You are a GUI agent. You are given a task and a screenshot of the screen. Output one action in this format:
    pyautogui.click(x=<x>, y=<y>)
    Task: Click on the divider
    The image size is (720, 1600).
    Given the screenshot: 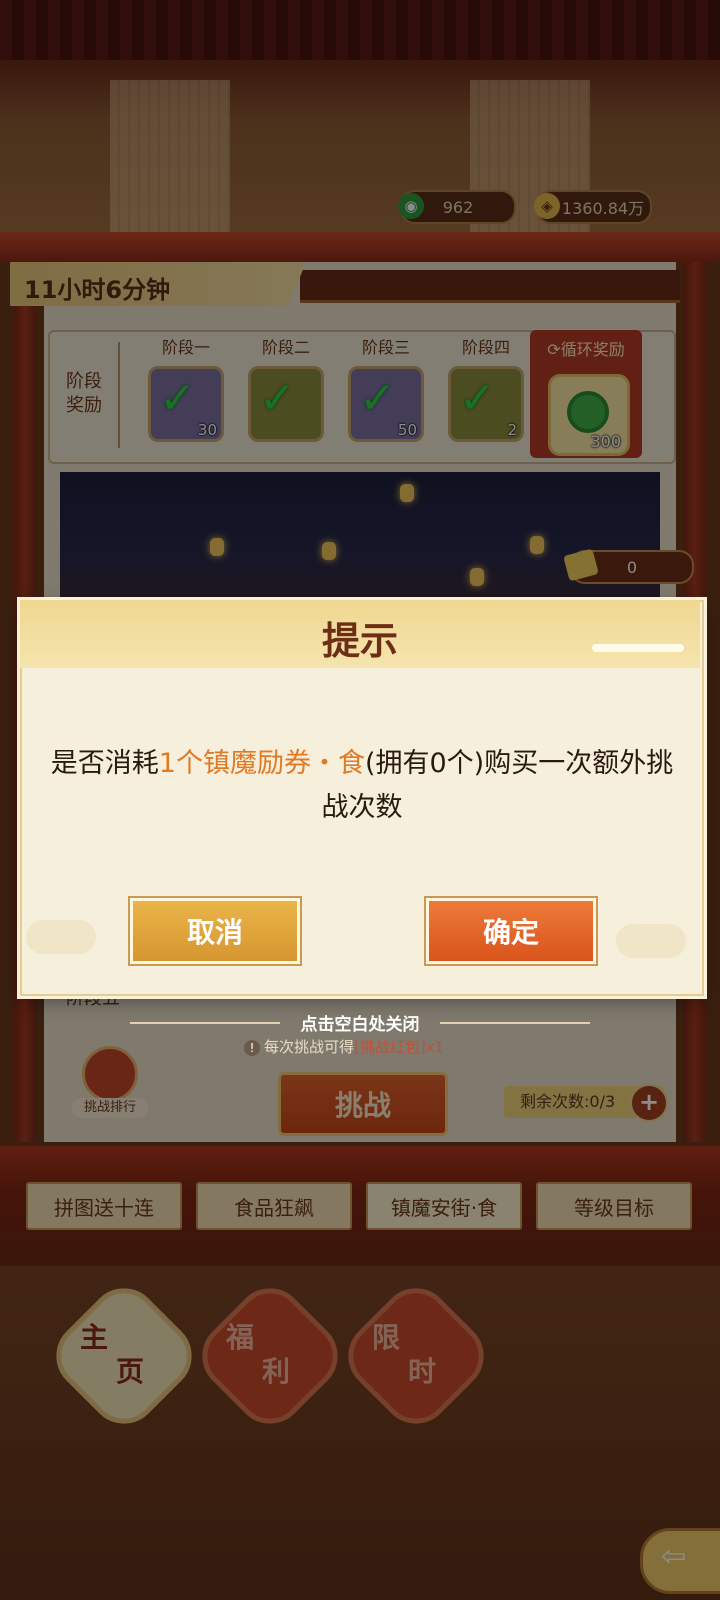 What is the action you would take?
    pyautogui.click(x=515, y=1023)
    